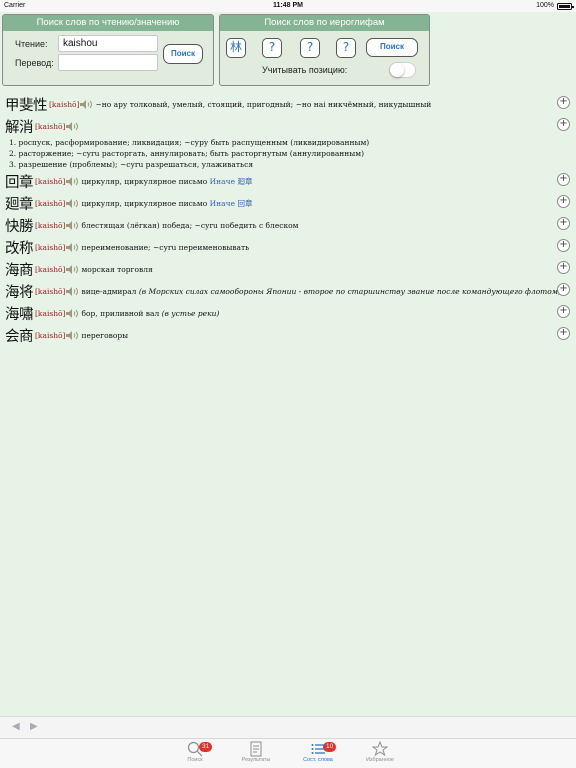  What do you see at coordinates (16, 726) in the screenshot?
I see `back-arrow-icon: ◀` at bounding box center [16, 726].